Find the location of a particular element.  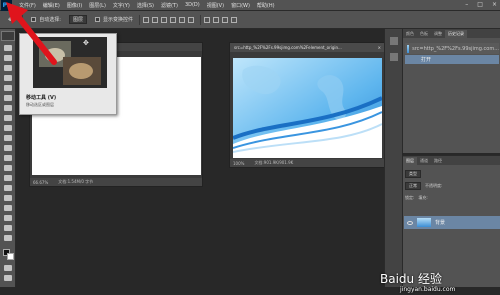

menu-window: 窗口(W) is located at coordinates (240, 5).